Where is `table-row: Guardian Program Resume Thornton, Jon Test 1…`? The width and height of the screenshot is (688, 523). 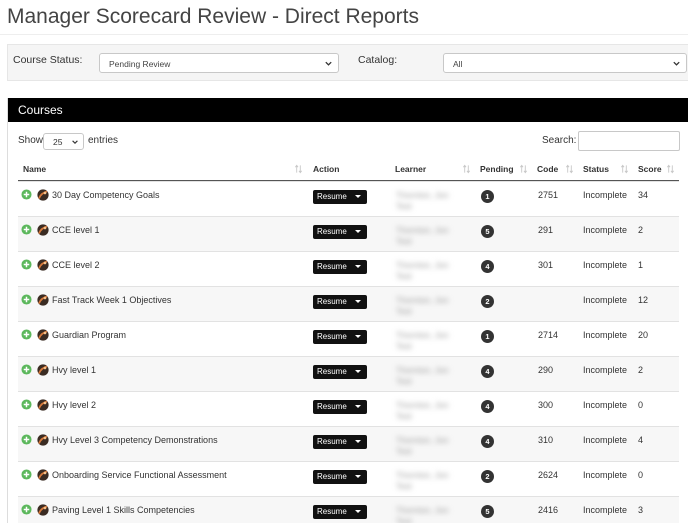
table-row: Guardian Program Resume Thornton, Jon Test 1… is located at coordinates (348, 338).